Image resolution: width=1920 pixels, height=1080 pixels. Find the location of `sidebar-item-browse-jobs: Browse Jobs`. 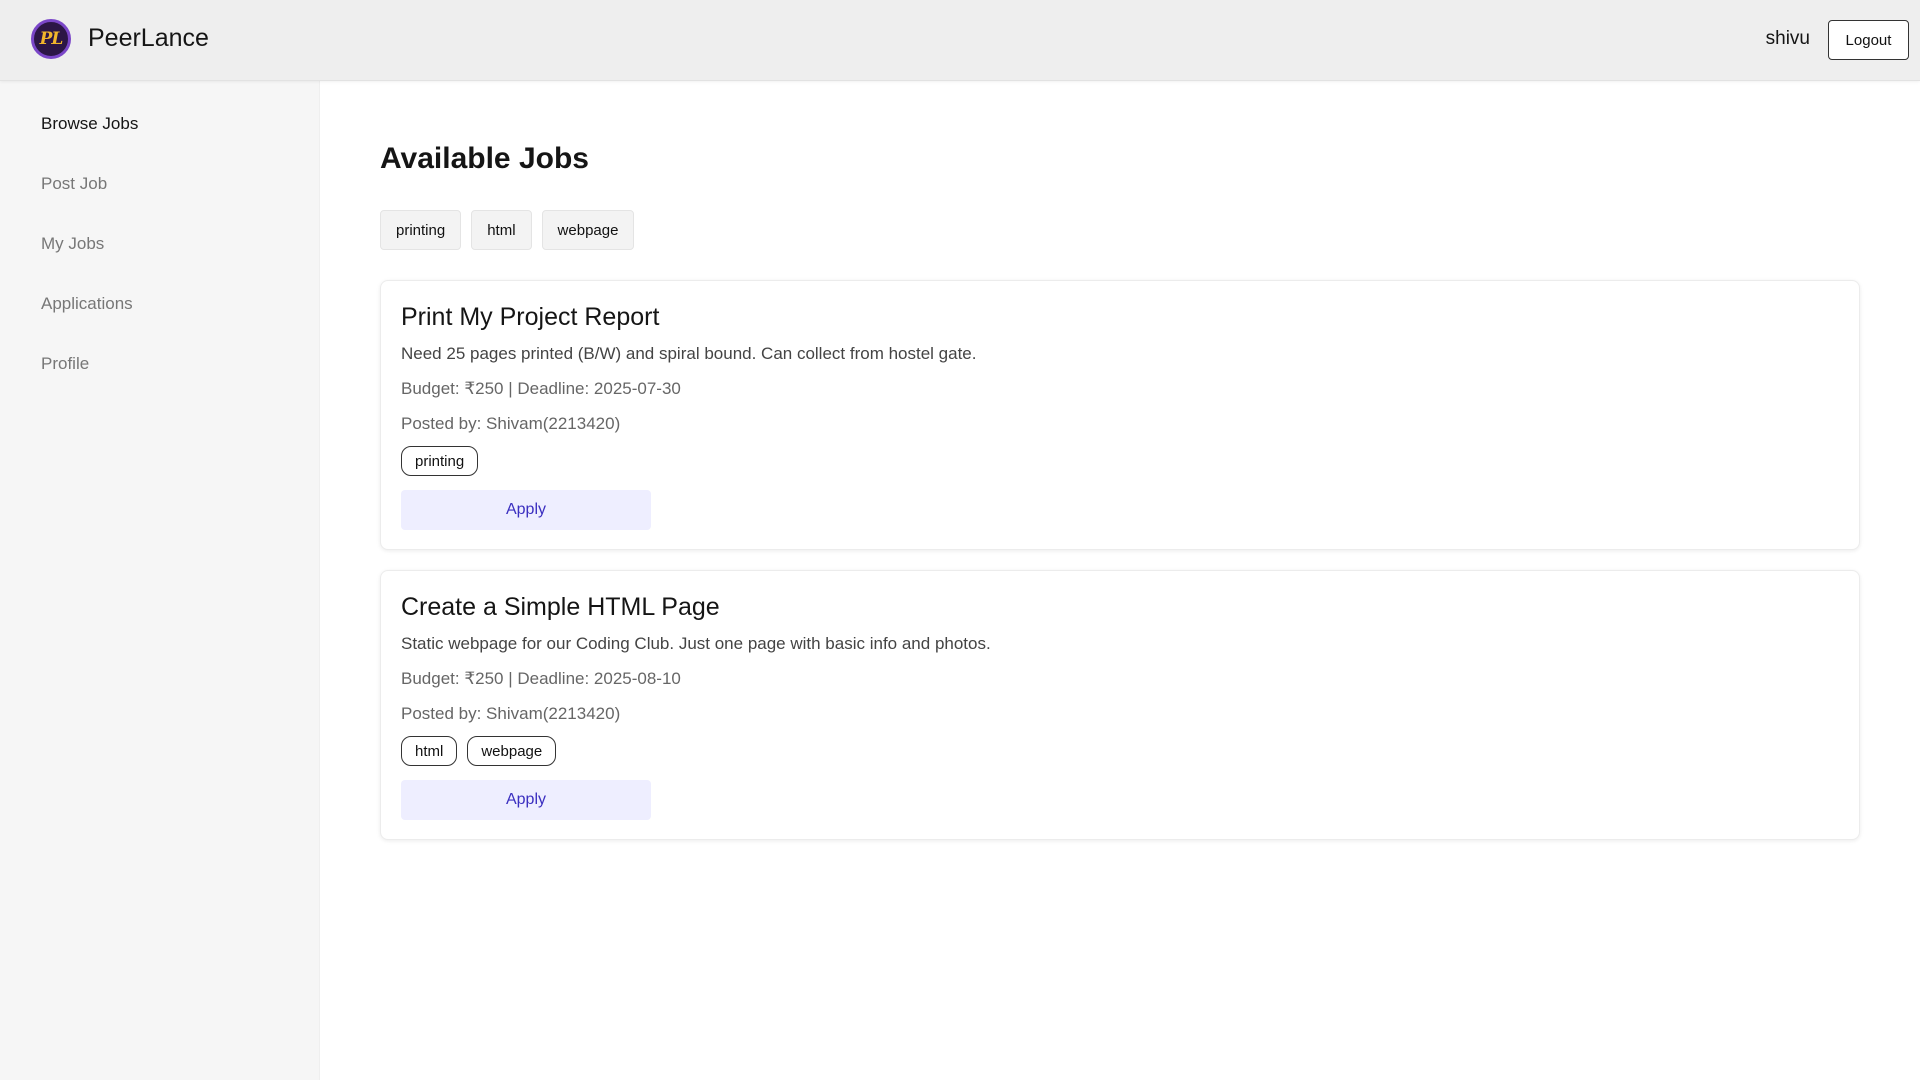

sidebar-item-browse-jobs: Browse Jobs is located at coordinates (89, 124).